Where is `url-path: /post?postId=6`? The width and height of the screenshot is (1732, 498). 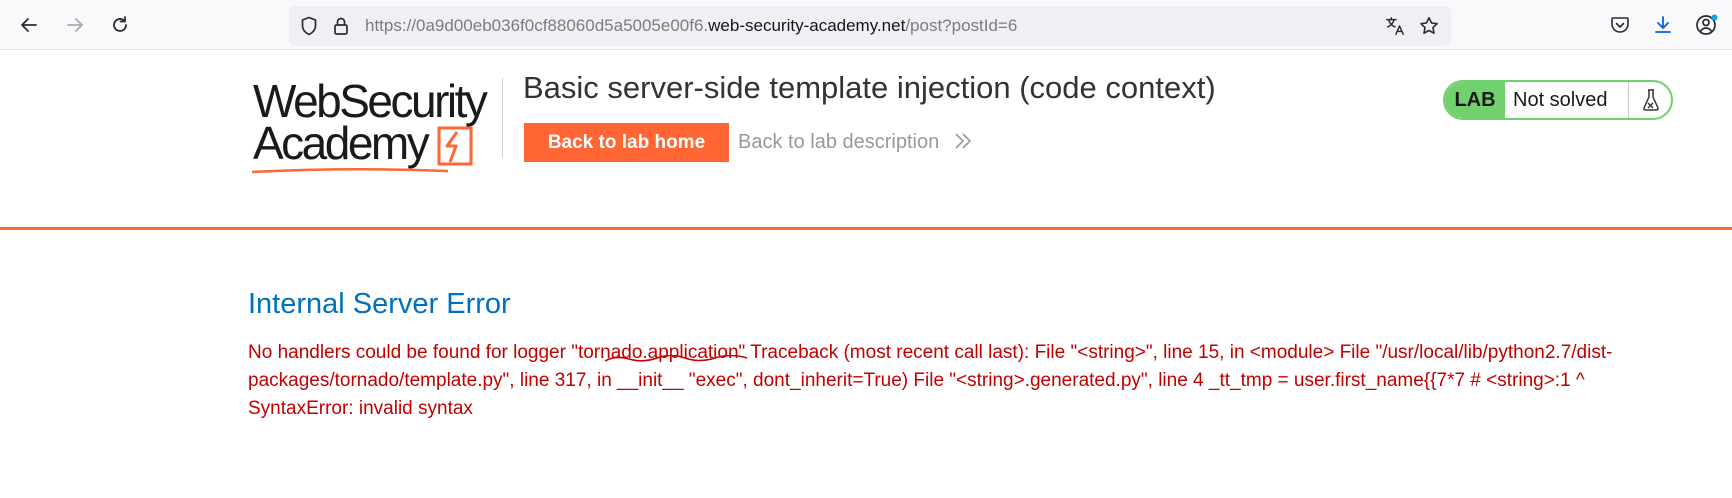
url-path: /post?postId=6 is located at coordinates (961, 25).